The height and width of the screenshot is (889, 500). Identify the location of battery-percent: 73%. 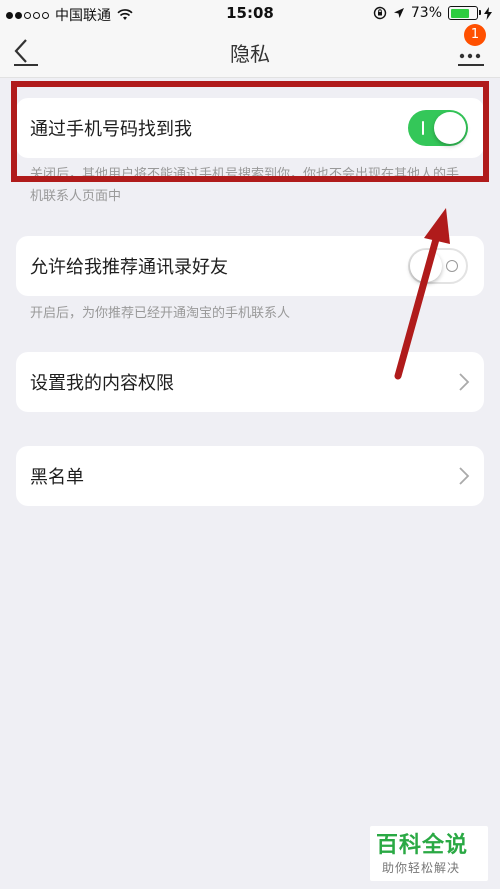
(426, 13).